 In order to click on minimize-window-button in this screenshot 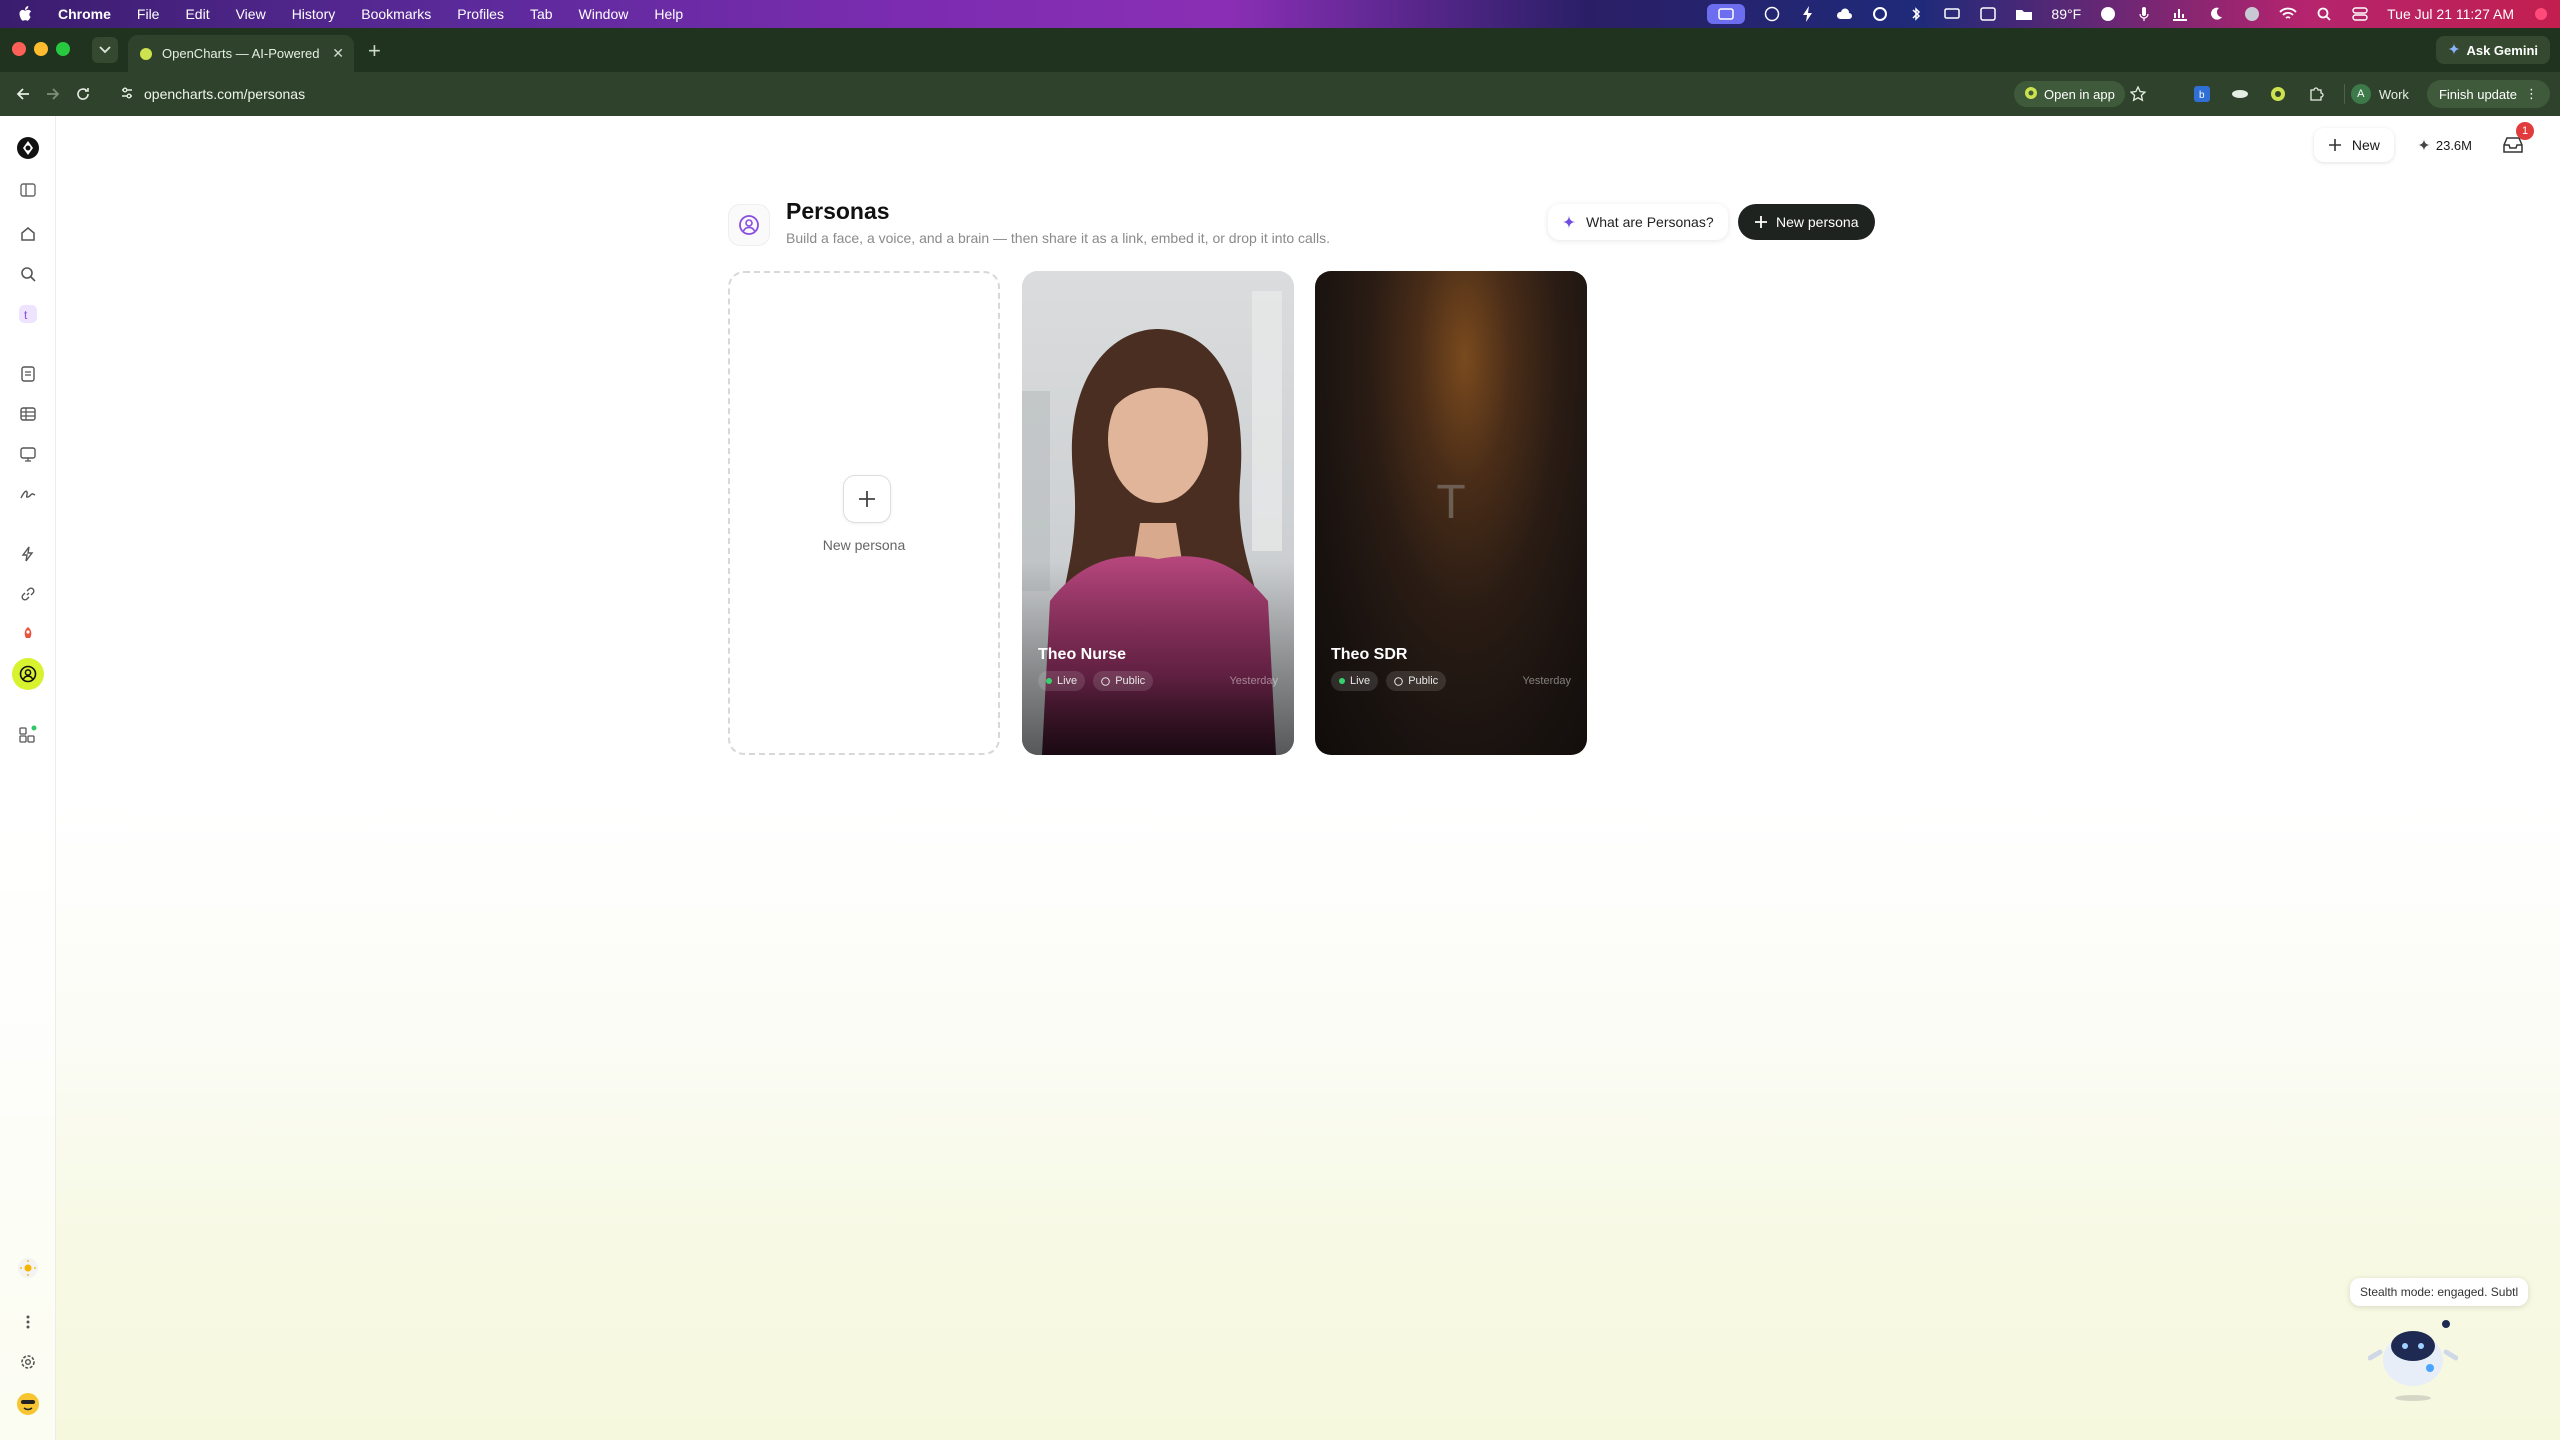, I will do `click(41, 49)`.